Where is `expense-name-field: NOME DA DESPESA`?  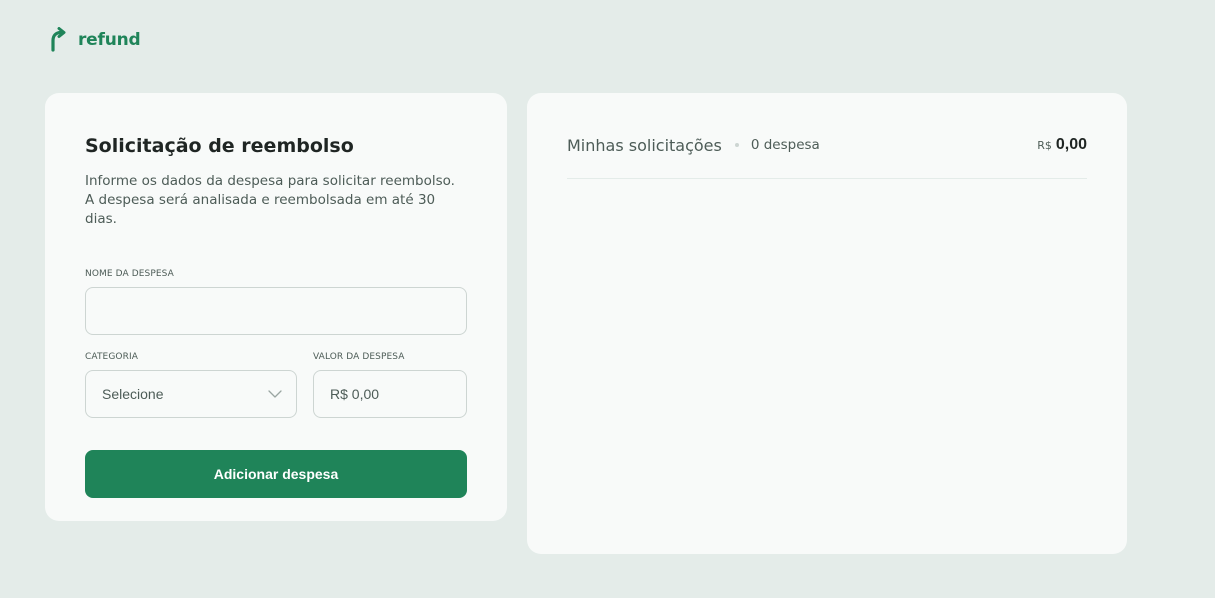
expense-name-field: NOME DA DESPESA is located at coordinates (276, 302).